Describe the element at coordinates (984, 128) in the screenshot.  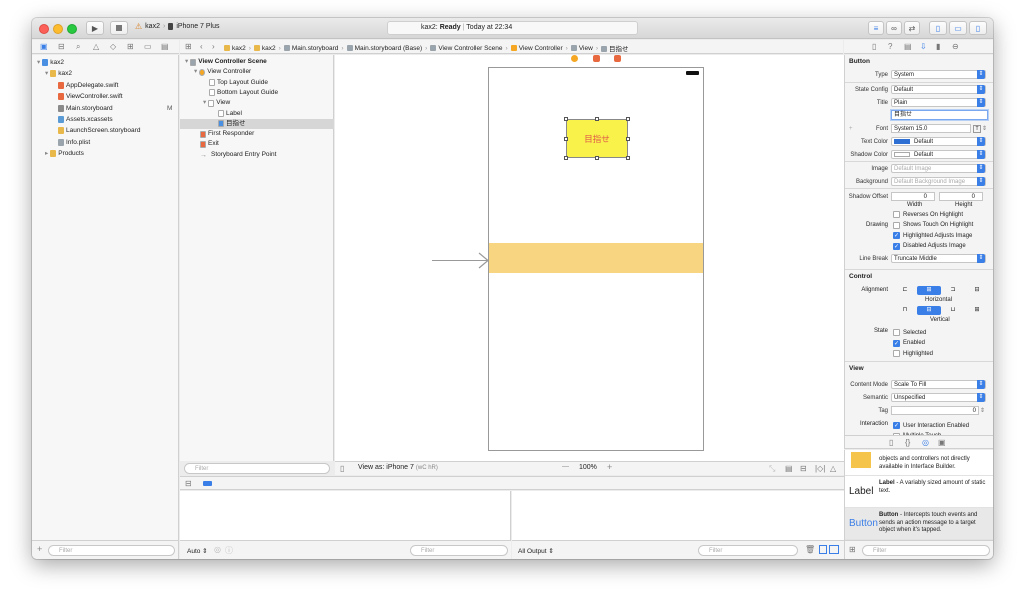
I see `font-stepper: ⇕` at that location.